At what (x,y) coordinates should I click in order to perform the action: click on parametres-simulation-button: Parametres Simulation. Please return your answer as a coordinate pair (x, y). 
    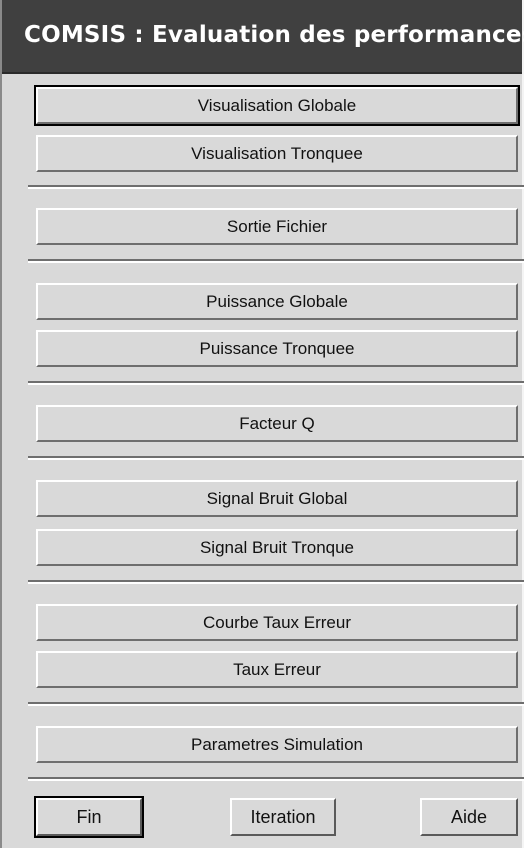
    Looking at the image, I should click on (277, 744).